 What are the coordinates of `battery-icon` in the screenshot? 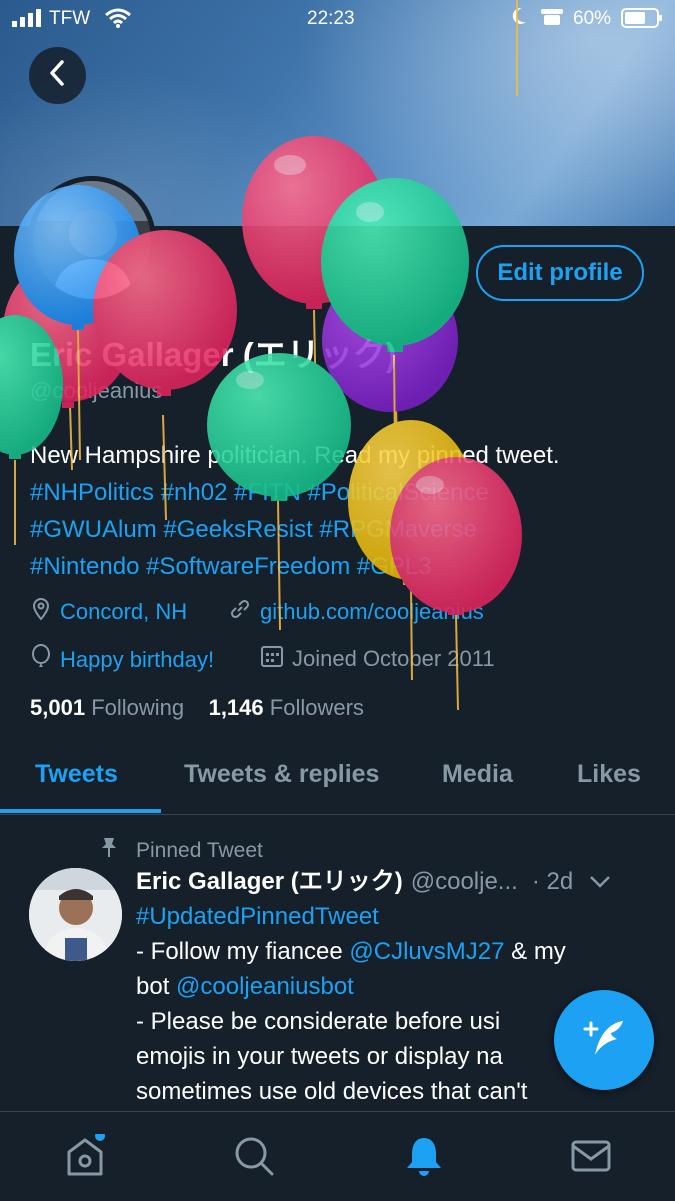 It's located at (642, 21).